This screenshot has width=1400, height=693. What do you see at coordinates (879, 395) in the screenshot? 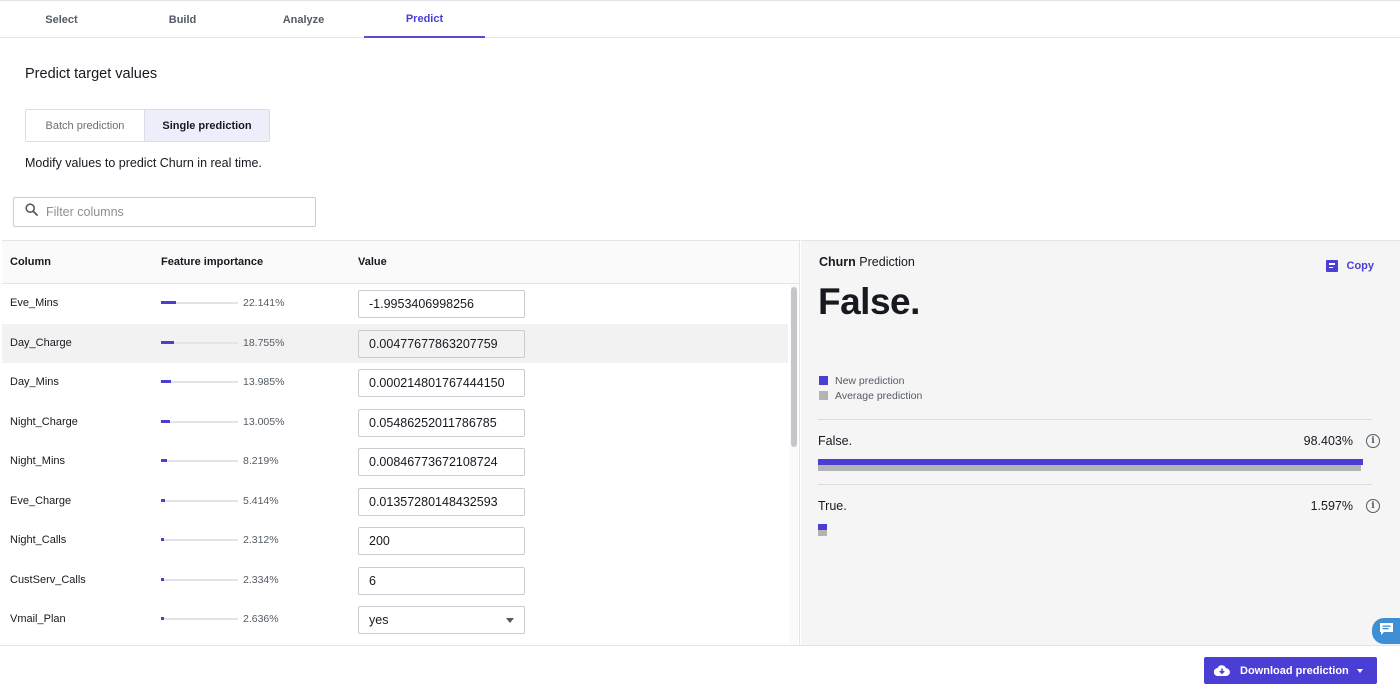
I see `legend-average-label: Average prediction` at bounding box center [879, 395].